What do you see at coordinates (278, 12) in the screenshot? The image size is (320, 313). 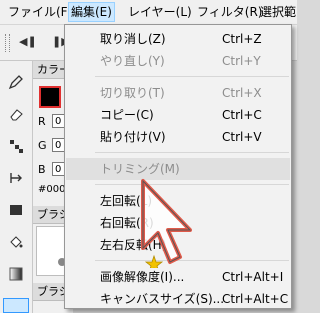 I see `menu-selection: 選択範` at bounding box center [278, 12].